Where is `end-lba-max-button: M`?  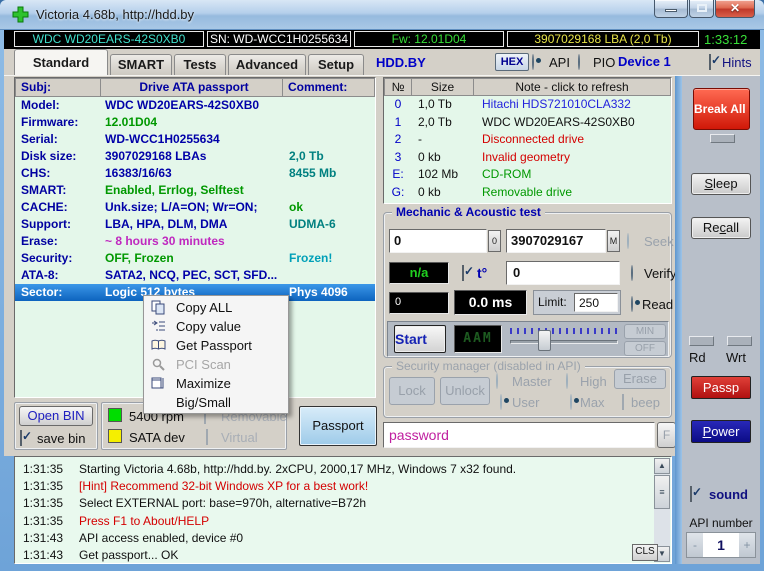
end-lba-max-button: M is located at coordinates (613, 241).